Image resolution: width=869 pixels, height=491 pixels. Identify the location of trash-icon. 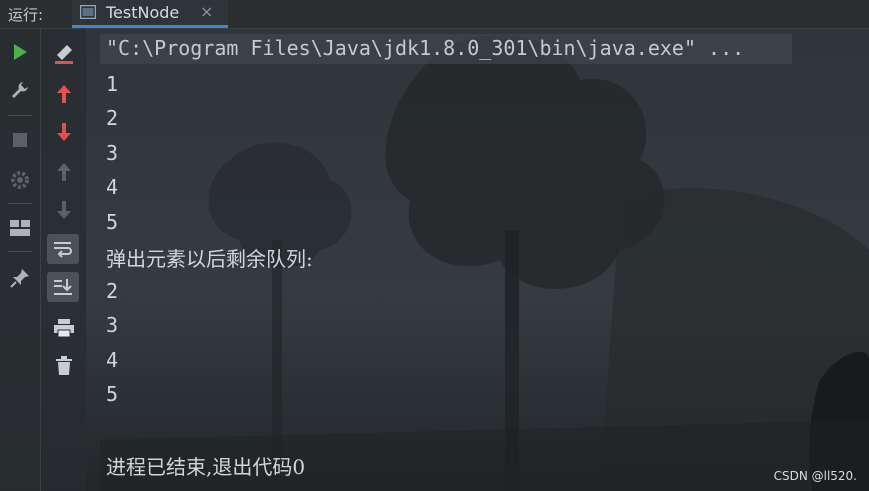
(64, 366).